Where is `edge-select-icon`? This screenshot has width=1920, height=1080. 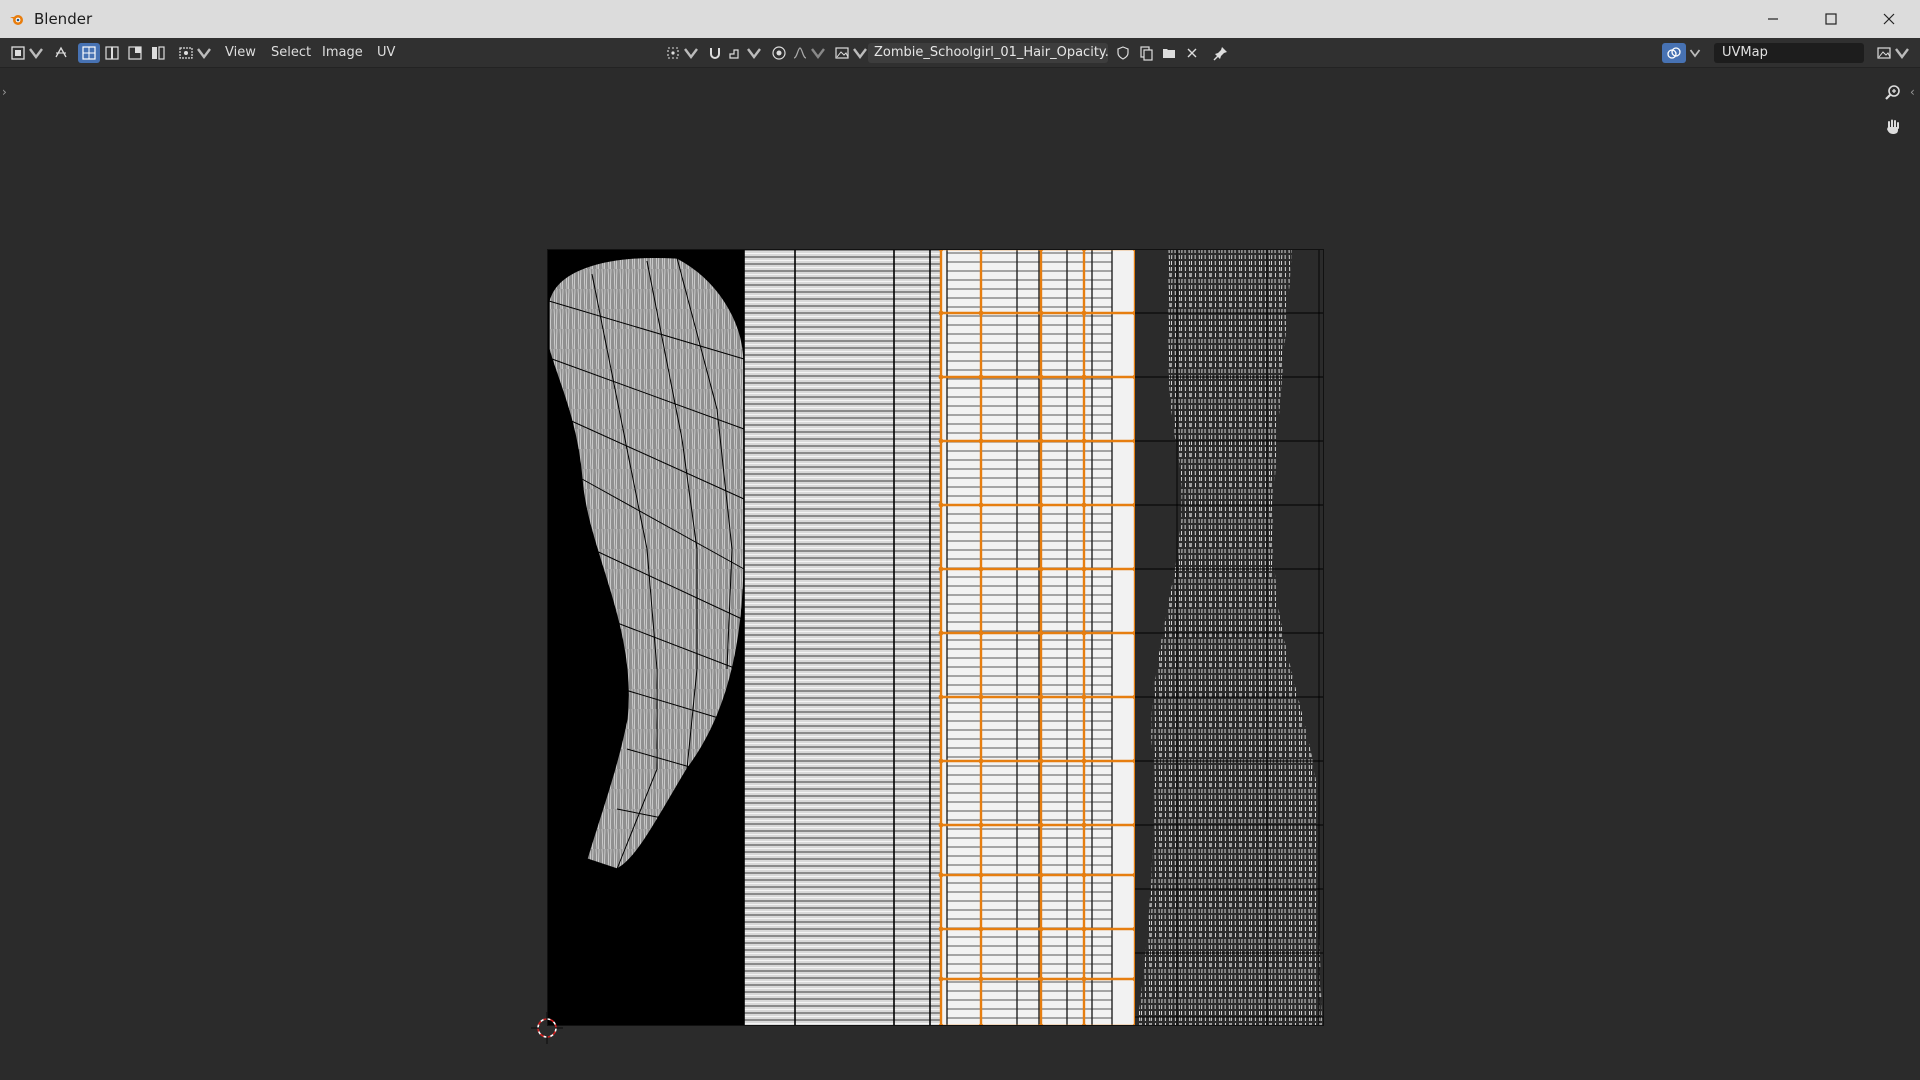 edge-select-icon is located at coordinates (112, 53).